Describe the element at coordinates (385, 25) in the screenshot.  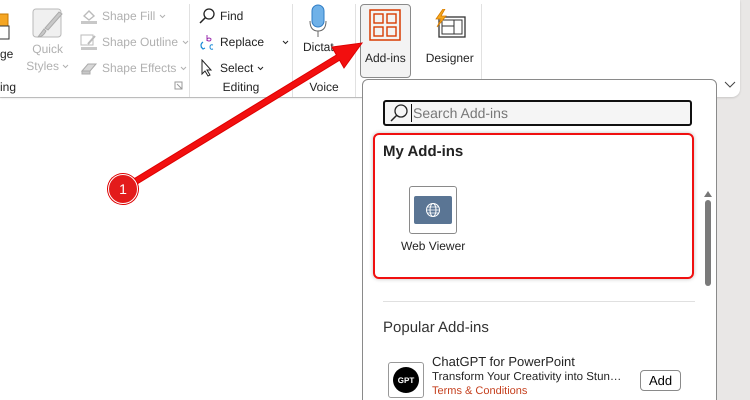
I see `grid-icon` at that location.